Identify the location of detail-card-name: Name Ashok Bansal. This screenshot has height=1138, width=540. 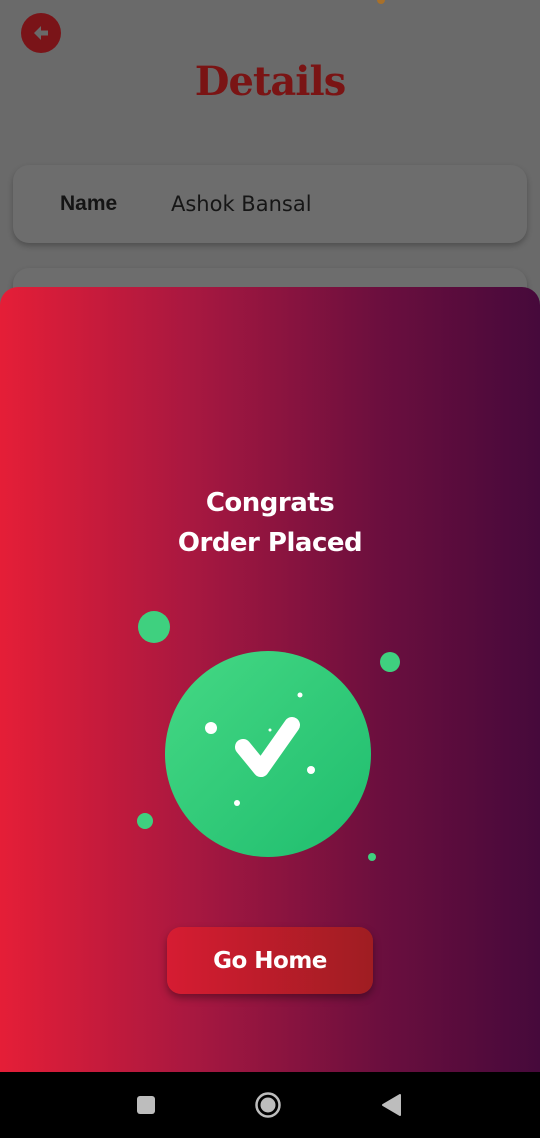
(270, 204).